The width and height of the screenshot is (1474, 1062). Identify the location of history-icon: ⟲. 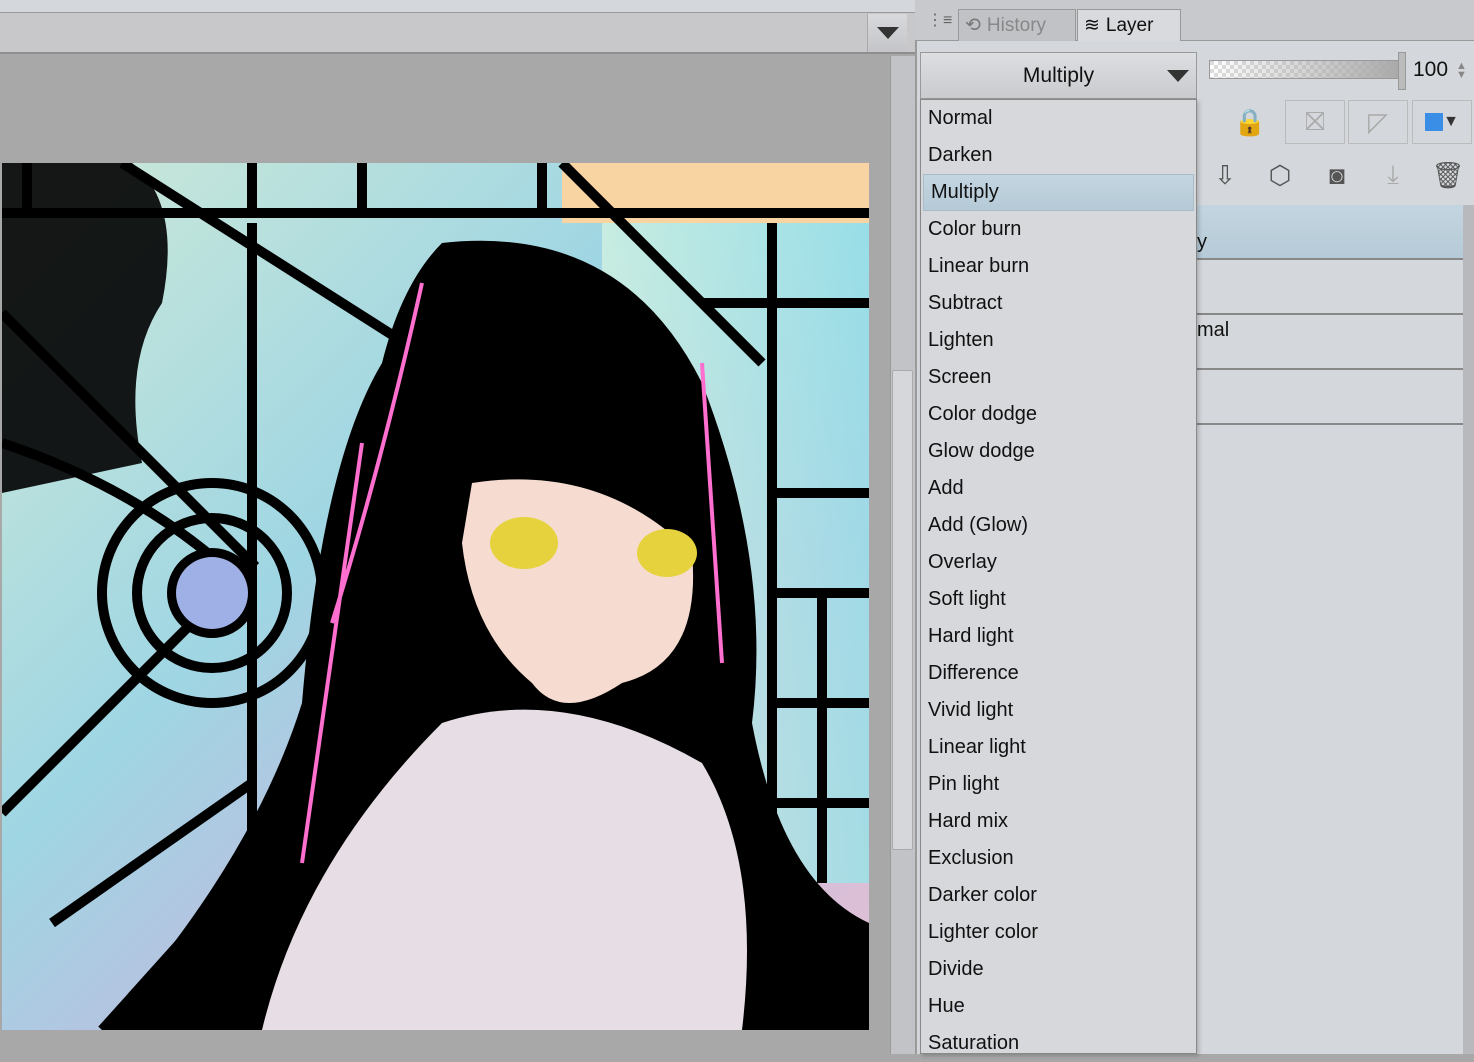
(973, 25).